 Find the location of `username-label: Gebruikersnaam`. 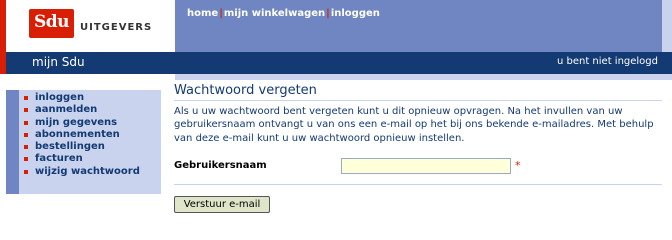

username-label: Gebruikersnaam is located at coordinates (220, 165).